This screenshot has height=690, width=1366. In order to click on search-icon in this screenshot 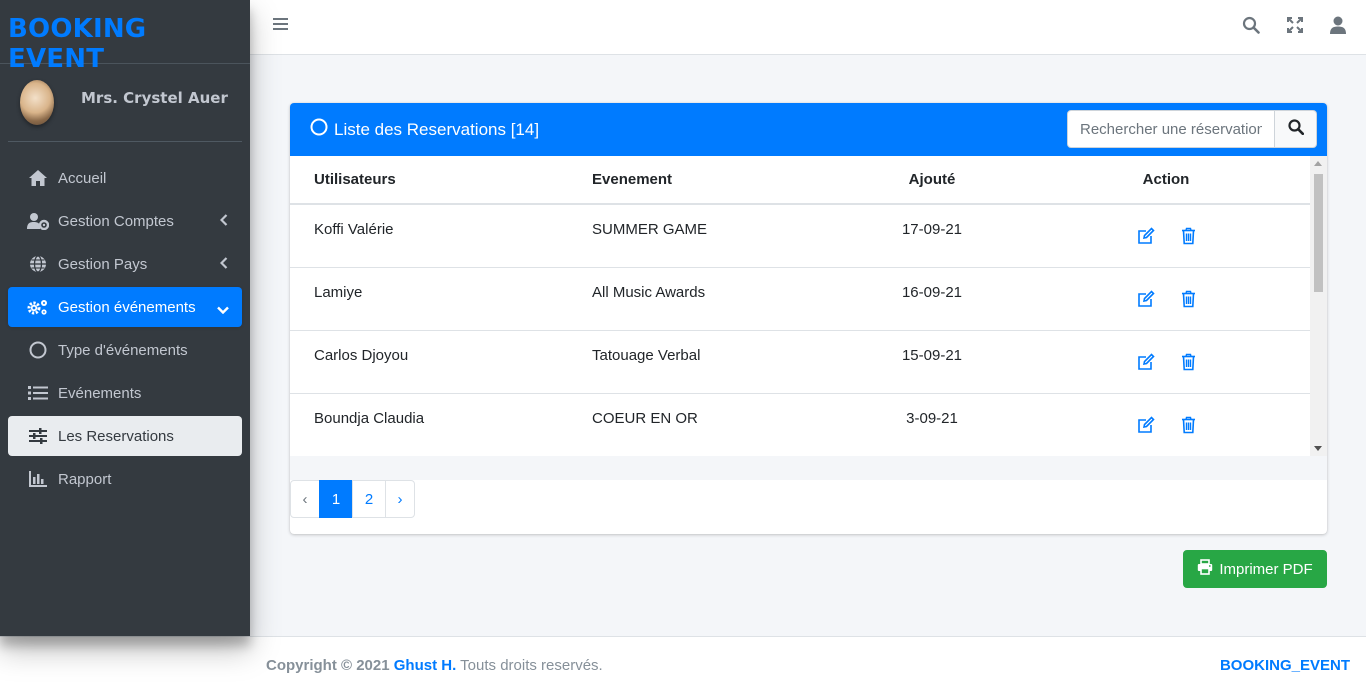, I will do `click(1251, 27)`.